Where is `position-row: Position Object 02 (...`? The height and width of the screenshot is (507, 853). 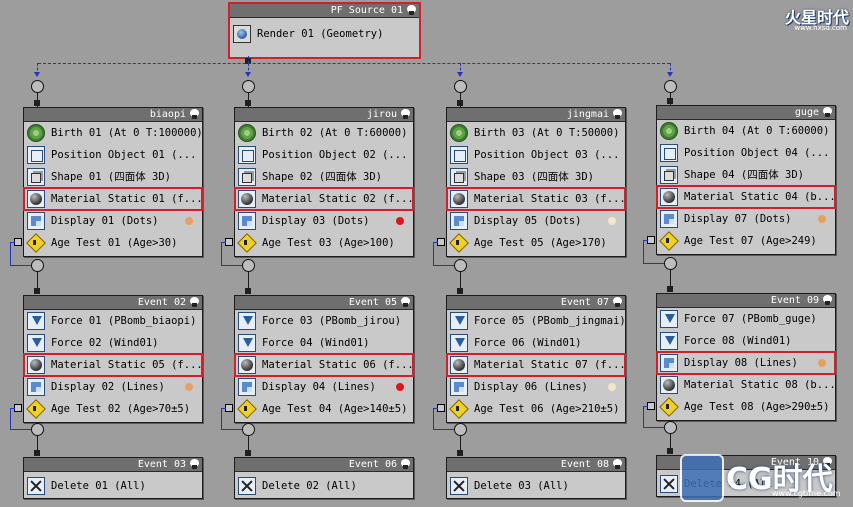 position-row: Position Object 02 (... is located at coordinates (324, 155).